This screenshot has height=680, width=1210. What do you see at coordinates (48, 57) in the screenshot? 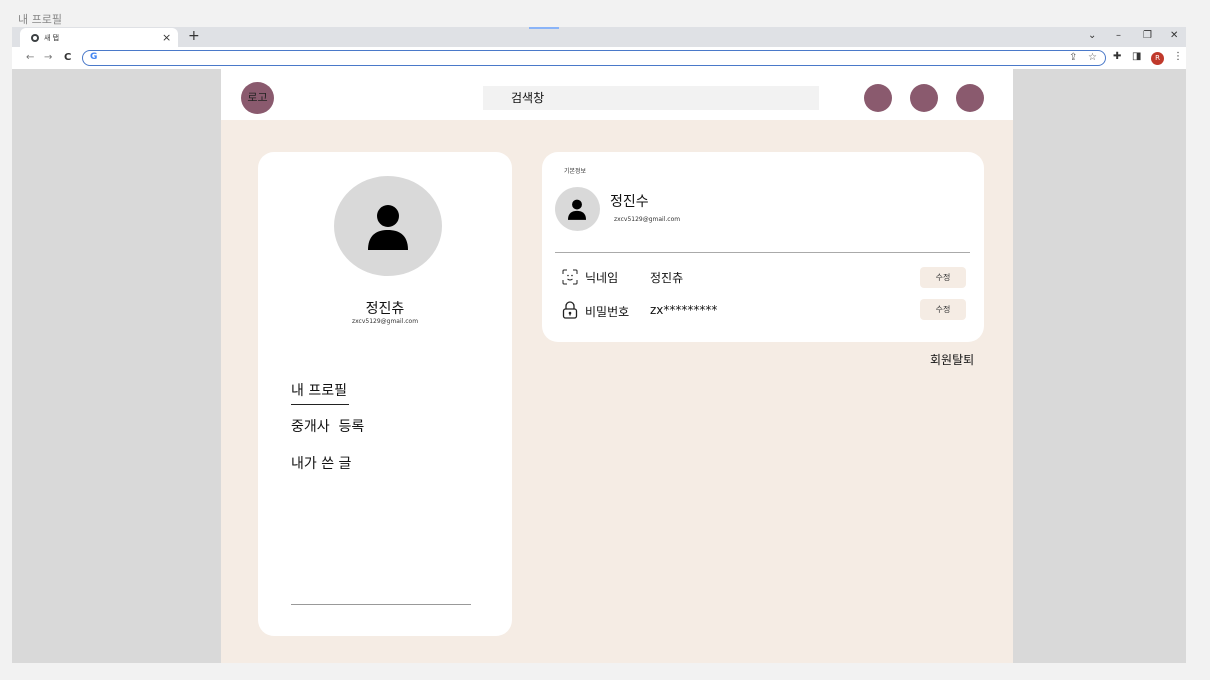
I see `forward-button: →` at bounding box center [48, 57].